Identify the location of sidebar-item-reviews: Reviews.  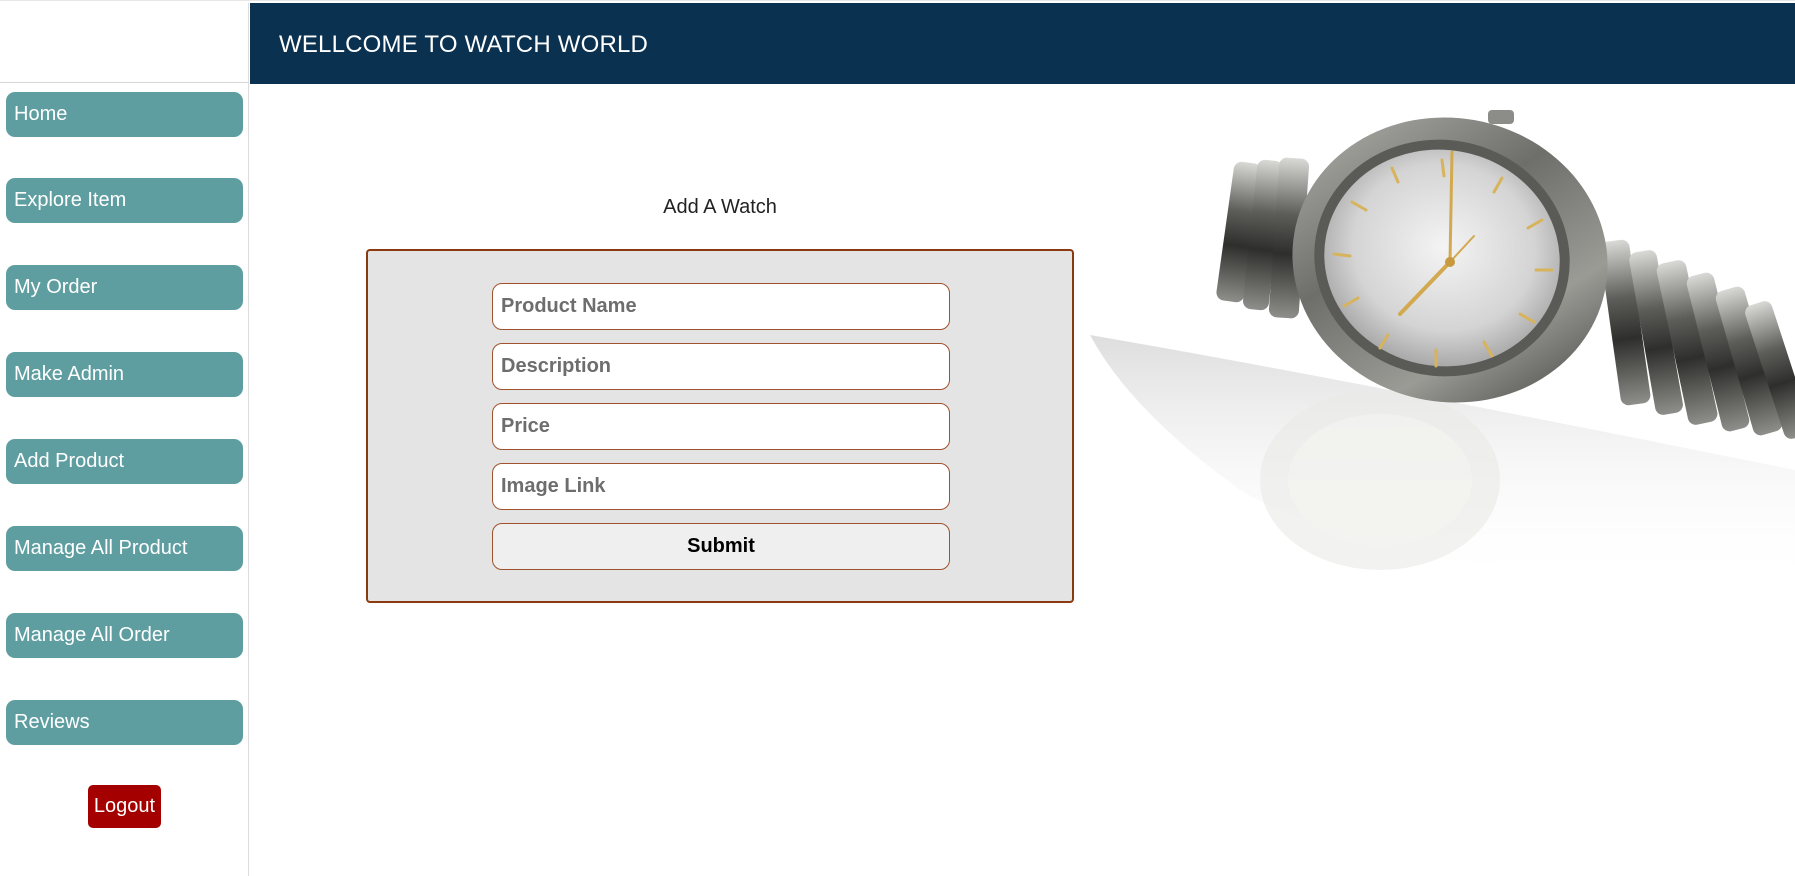
(124, 722).